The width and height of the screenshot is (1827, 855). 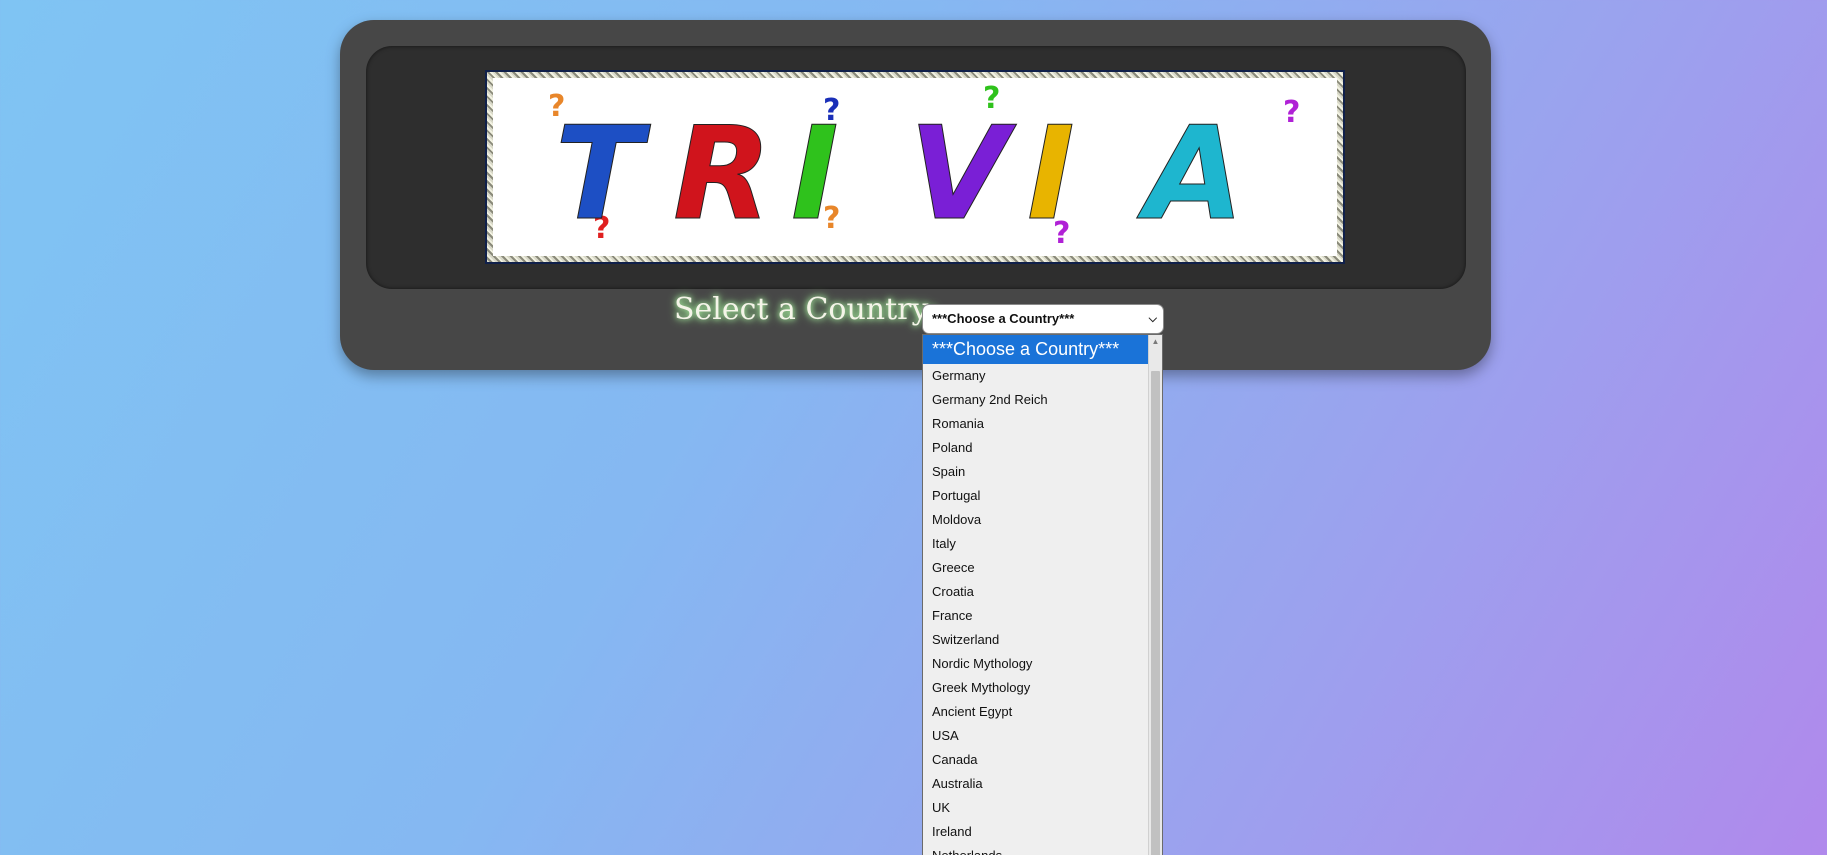 What do you see at coordinates (1036, 448) in the screenshot?
I see `dropdown-option: Poland` at bounding box center [1036, 448].